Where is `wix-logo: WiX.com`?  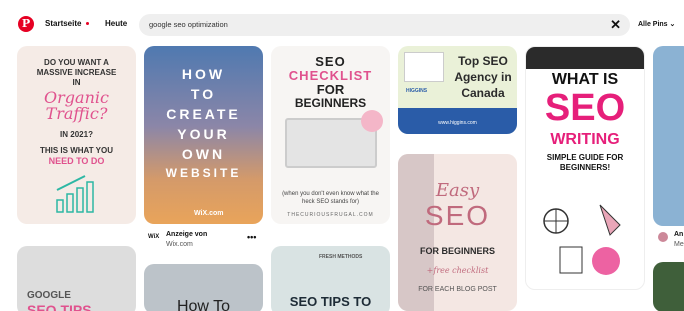 wix-logo: WiX.com is located at coordinates (209, 213).